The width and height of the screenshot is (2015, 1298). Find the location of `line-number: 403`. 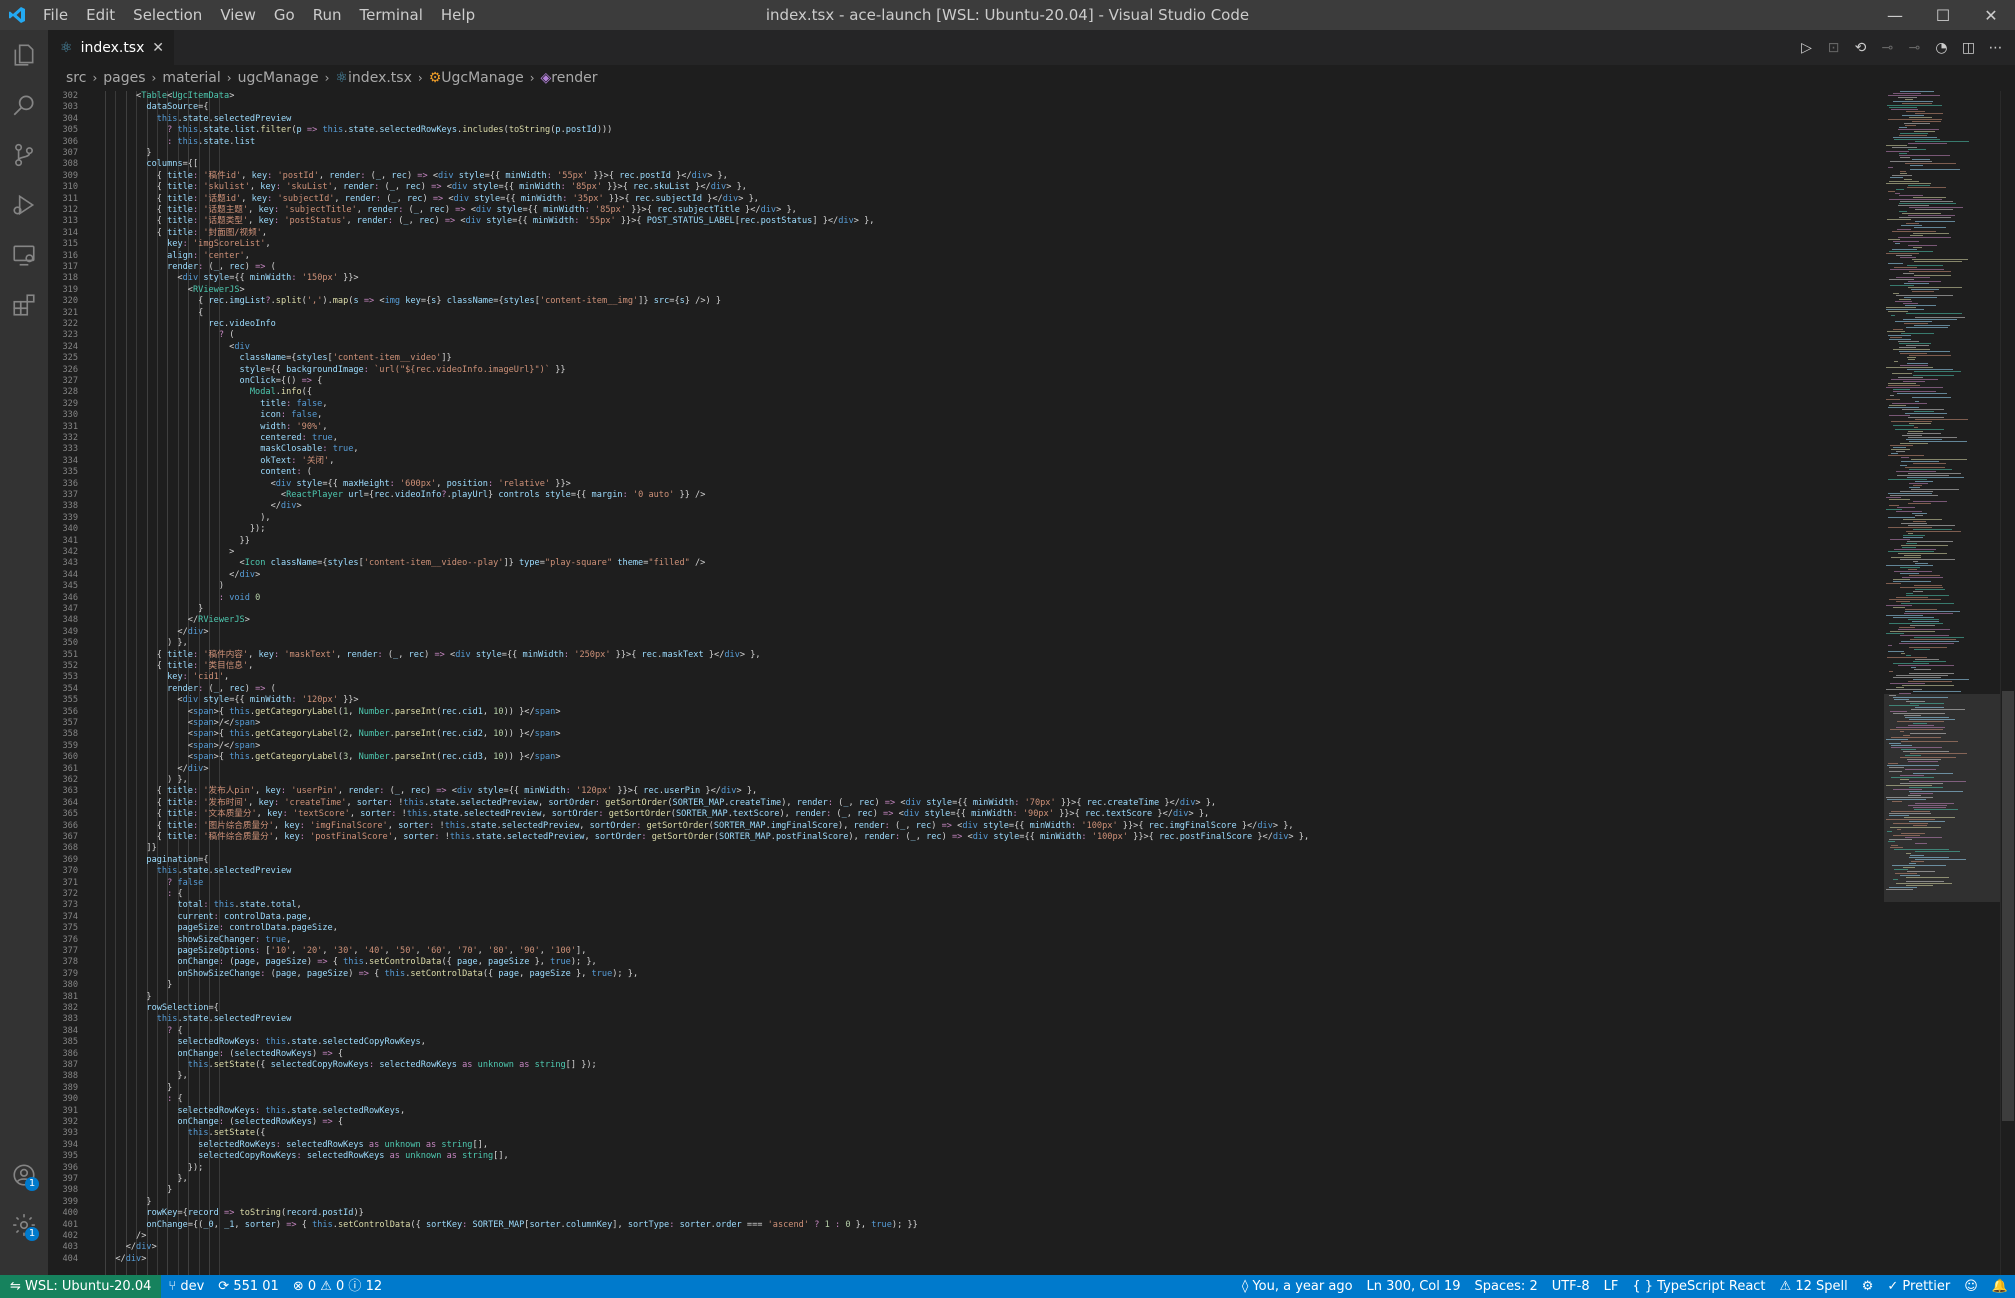

line-number: 403 is located at coordinates (70, 1247).